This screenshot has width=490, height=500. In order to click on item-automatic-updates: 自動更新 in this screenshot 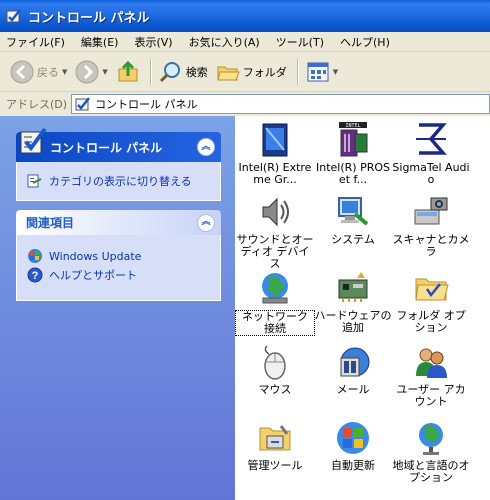, I will do `click(353, 446)`.